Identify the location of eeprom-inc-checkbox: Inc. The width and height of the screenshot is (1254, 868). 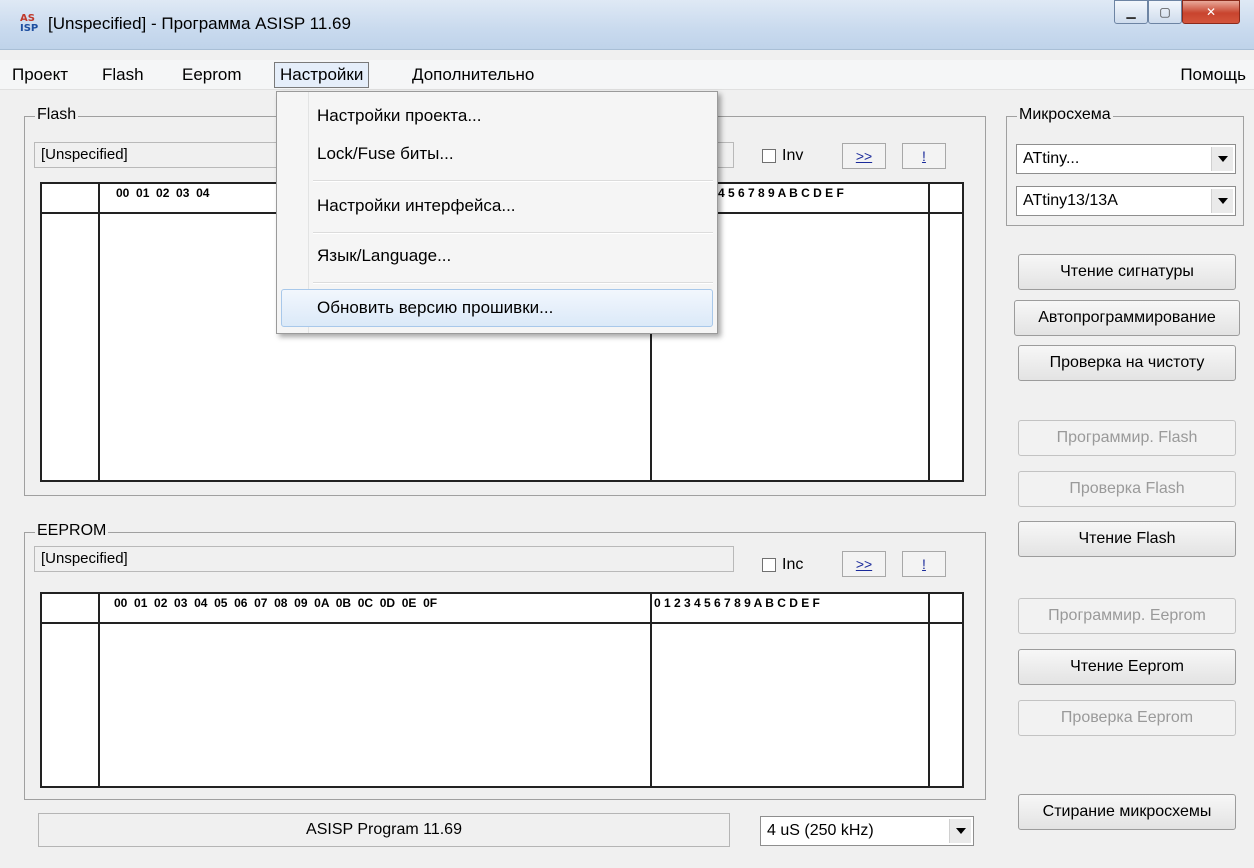
(782, 565).